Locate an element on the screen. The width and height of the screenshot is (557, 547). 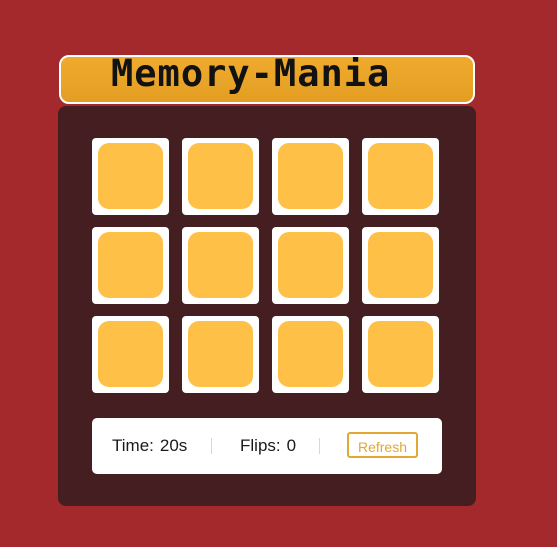
stats-bar: Time: 20s Flips: 0 Refresh is located at coordinates (267, 446).